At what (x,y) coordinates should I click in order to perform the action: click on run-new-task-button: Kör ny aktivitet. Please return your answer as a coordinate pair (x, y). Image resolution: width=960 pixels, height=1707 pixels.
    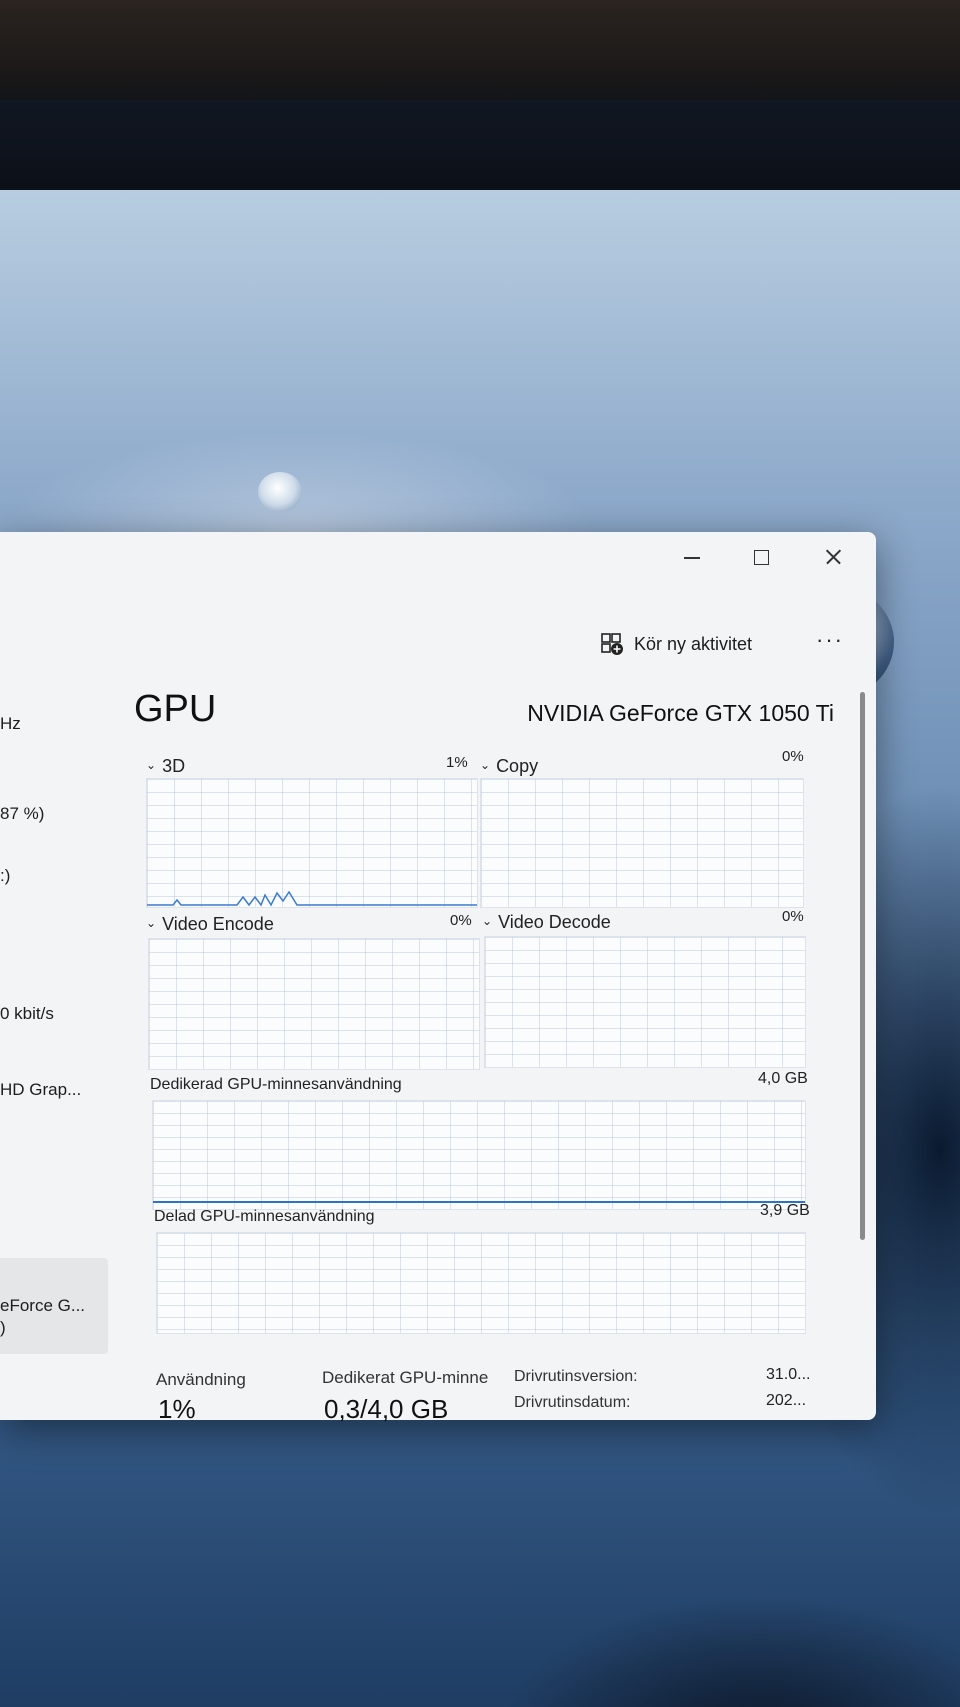
    Looking at the image, I should click on (676, 644).